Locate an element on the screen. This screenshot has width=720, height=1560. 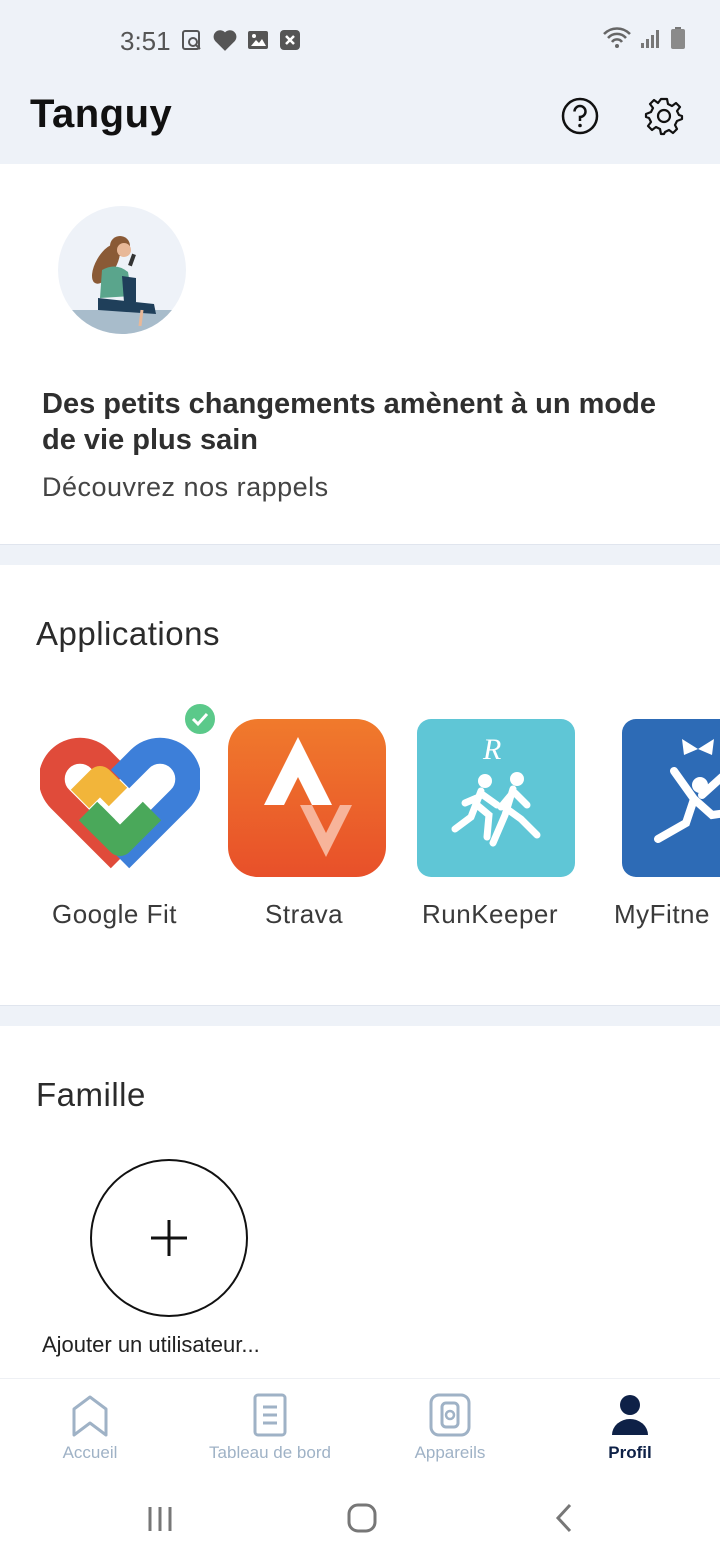
nav-label-tableau-de-bord: Tableau de bord is located at coordinates (270, 1452).